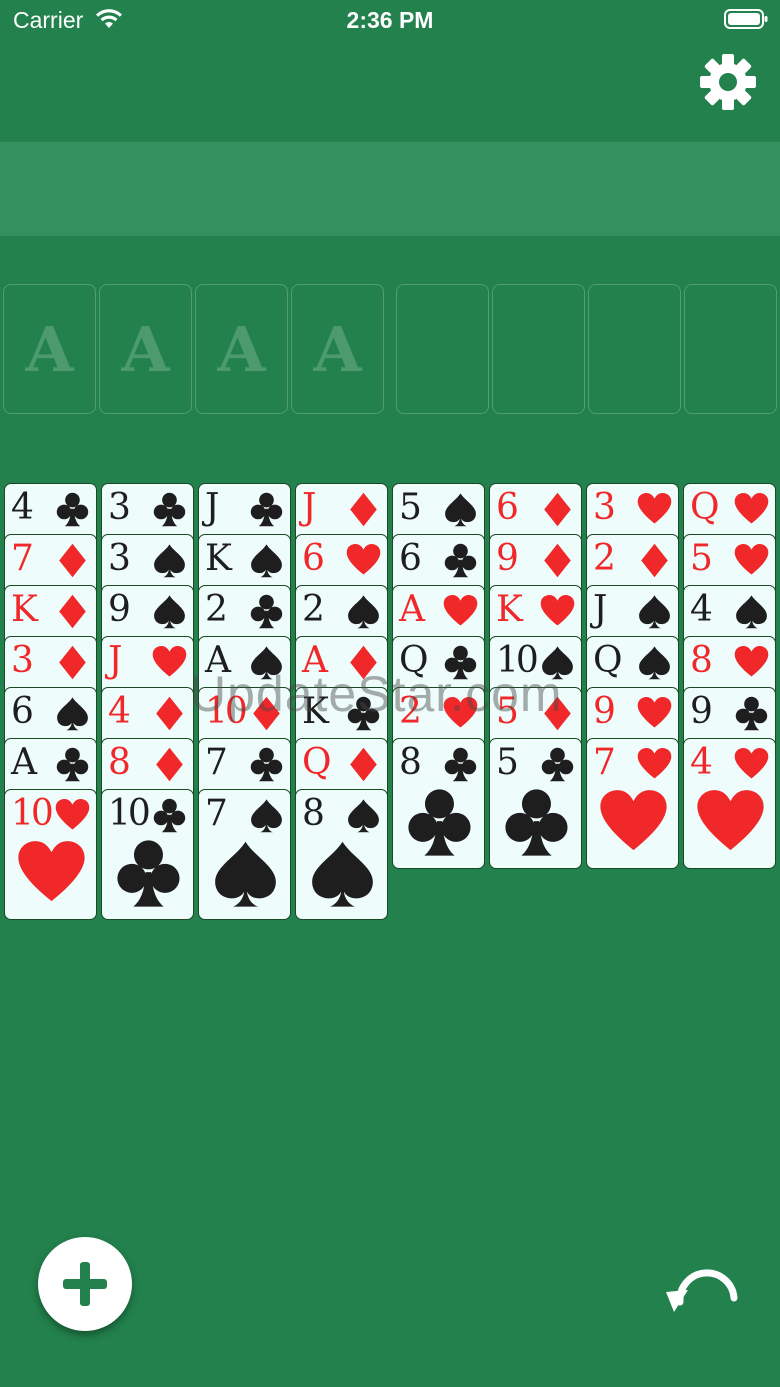 This screenshot has height=1387, width=780. I want to click on playing-card: 5, so click(535, 803).